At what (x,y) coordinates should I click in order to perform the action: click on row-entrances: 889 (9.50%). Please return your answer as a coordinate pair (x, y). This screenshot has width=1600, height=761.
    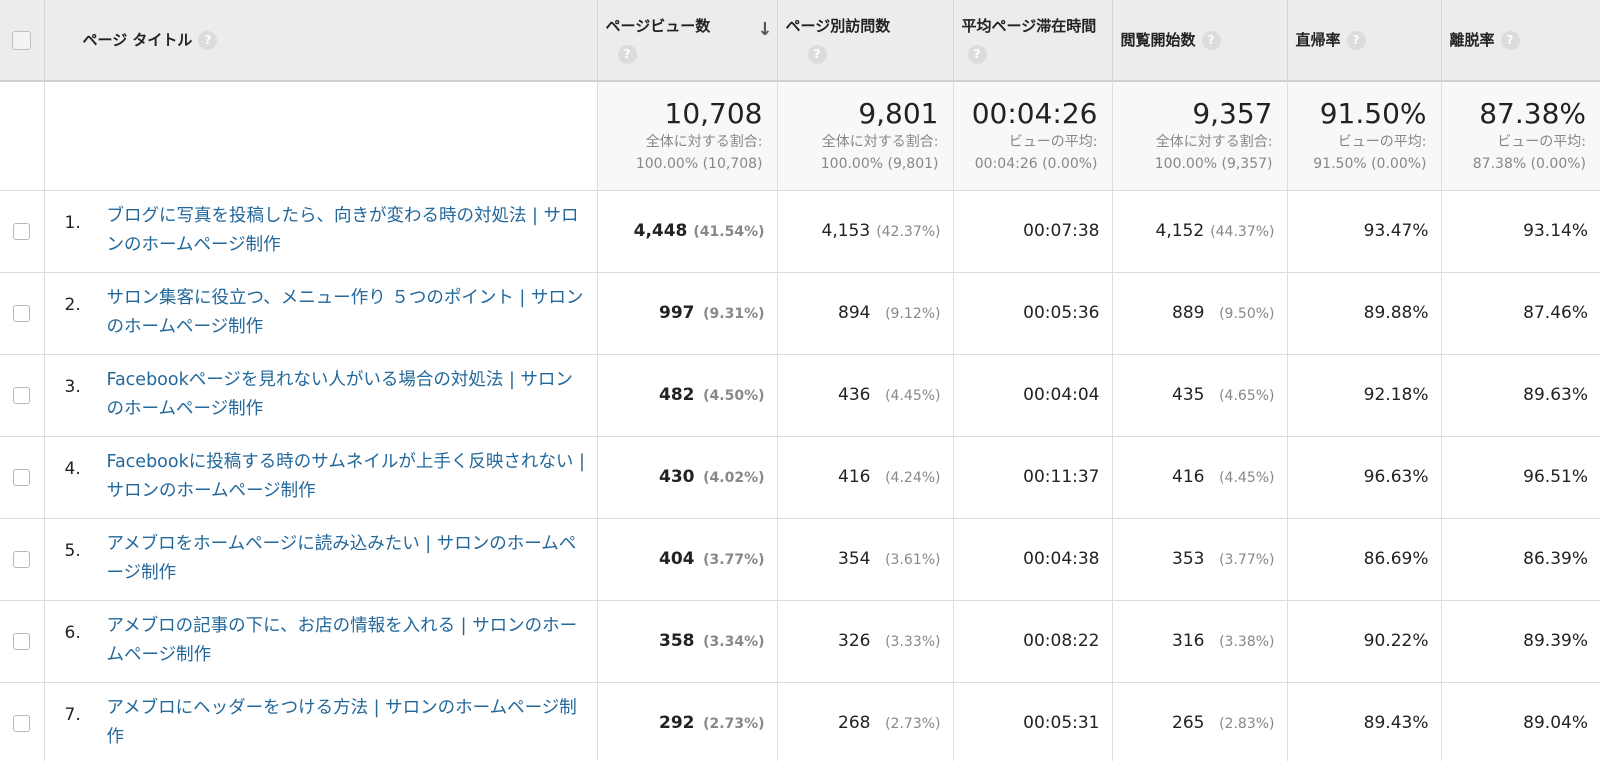
    Looking at the image, I should click on (1200, 313).